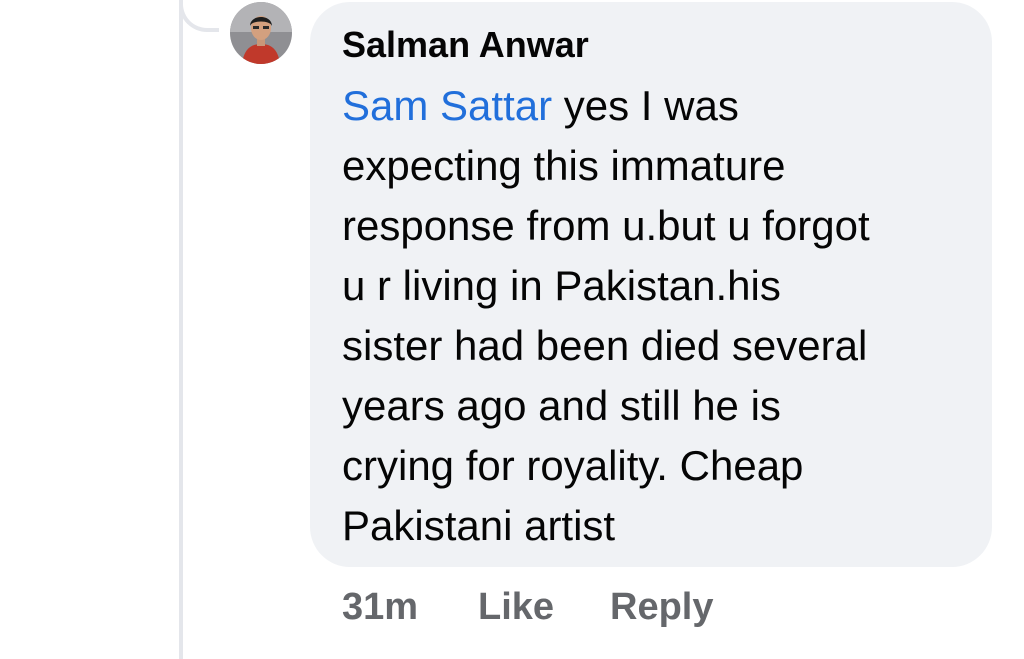  I want to click on comment-line-5: sister had been died several, so click(605, 345).